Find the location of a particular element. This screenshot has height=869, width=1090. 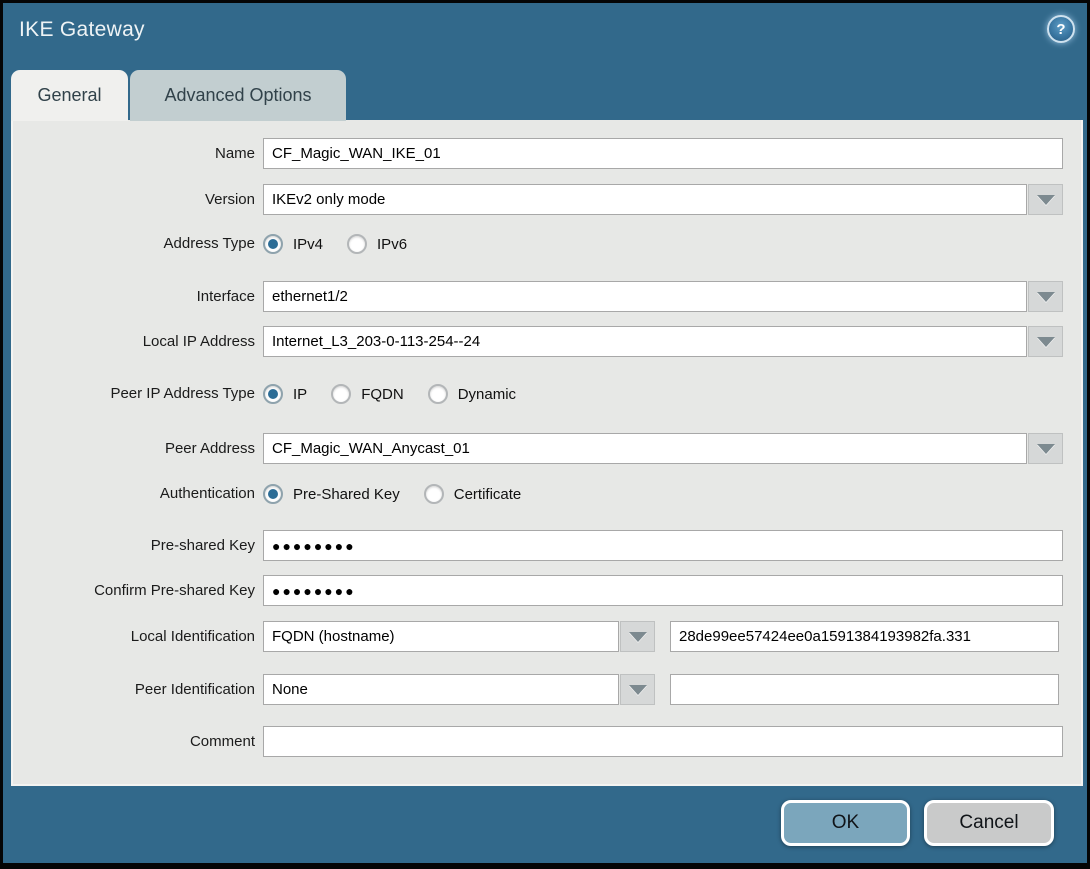

peer-address-dropdown-button is located at coordinates (1045, 448).